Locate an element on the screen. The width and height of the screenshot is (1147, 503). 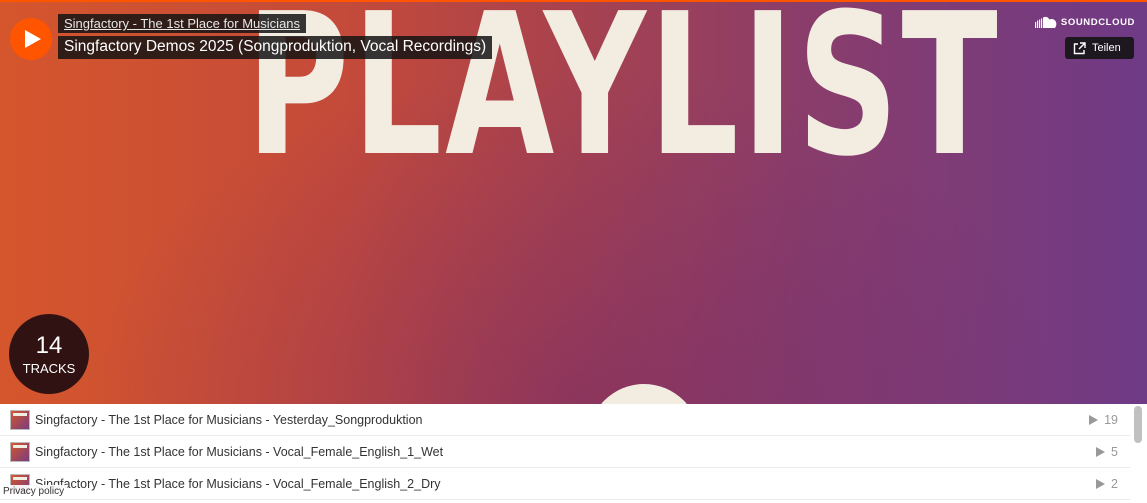
play-button is located at coordinates (31, 39).